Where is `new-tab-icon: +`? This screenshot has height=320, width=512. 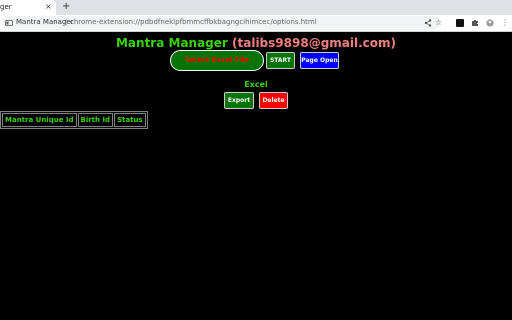
new-tab-icon: + is located at coordinates (66, 6).